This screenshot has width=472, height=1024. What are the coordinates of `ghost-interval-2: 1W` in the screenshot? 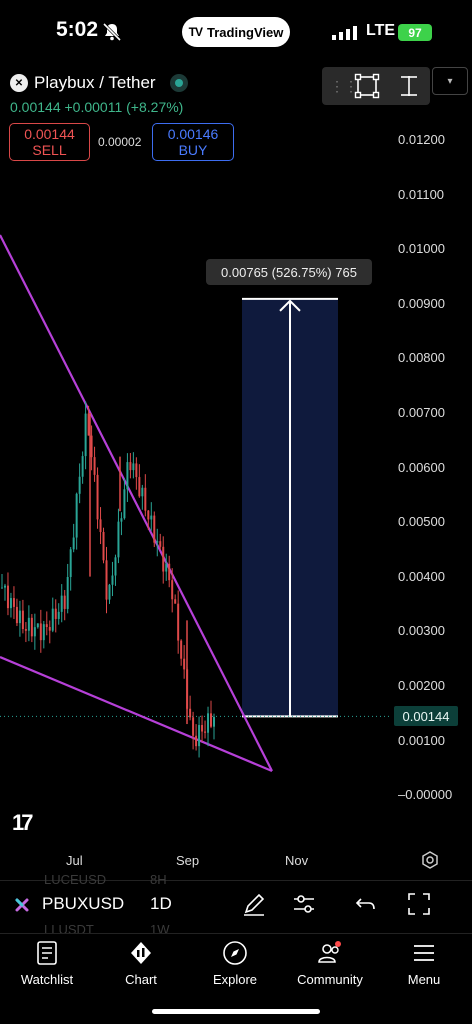 It's located at (160, 929).